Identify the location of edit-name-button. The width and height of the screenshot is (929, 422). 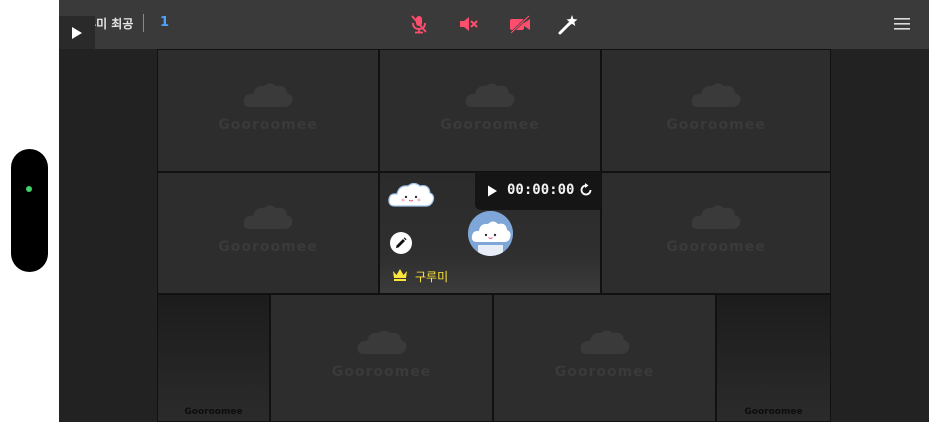
(401, 243).